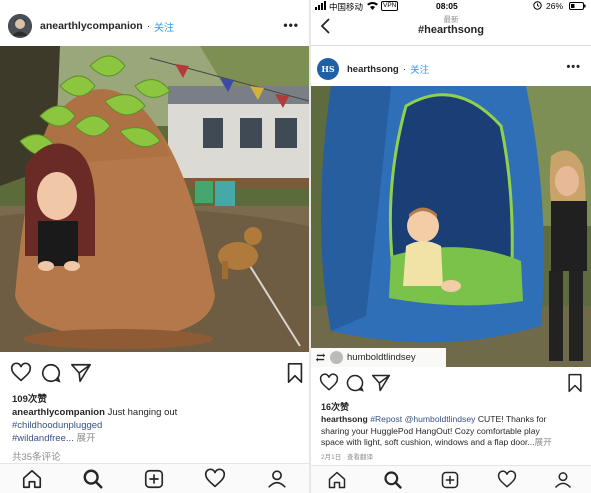 The width and height of the screenshot is (591, 493). I want to click on avatar, so click(20, 26).